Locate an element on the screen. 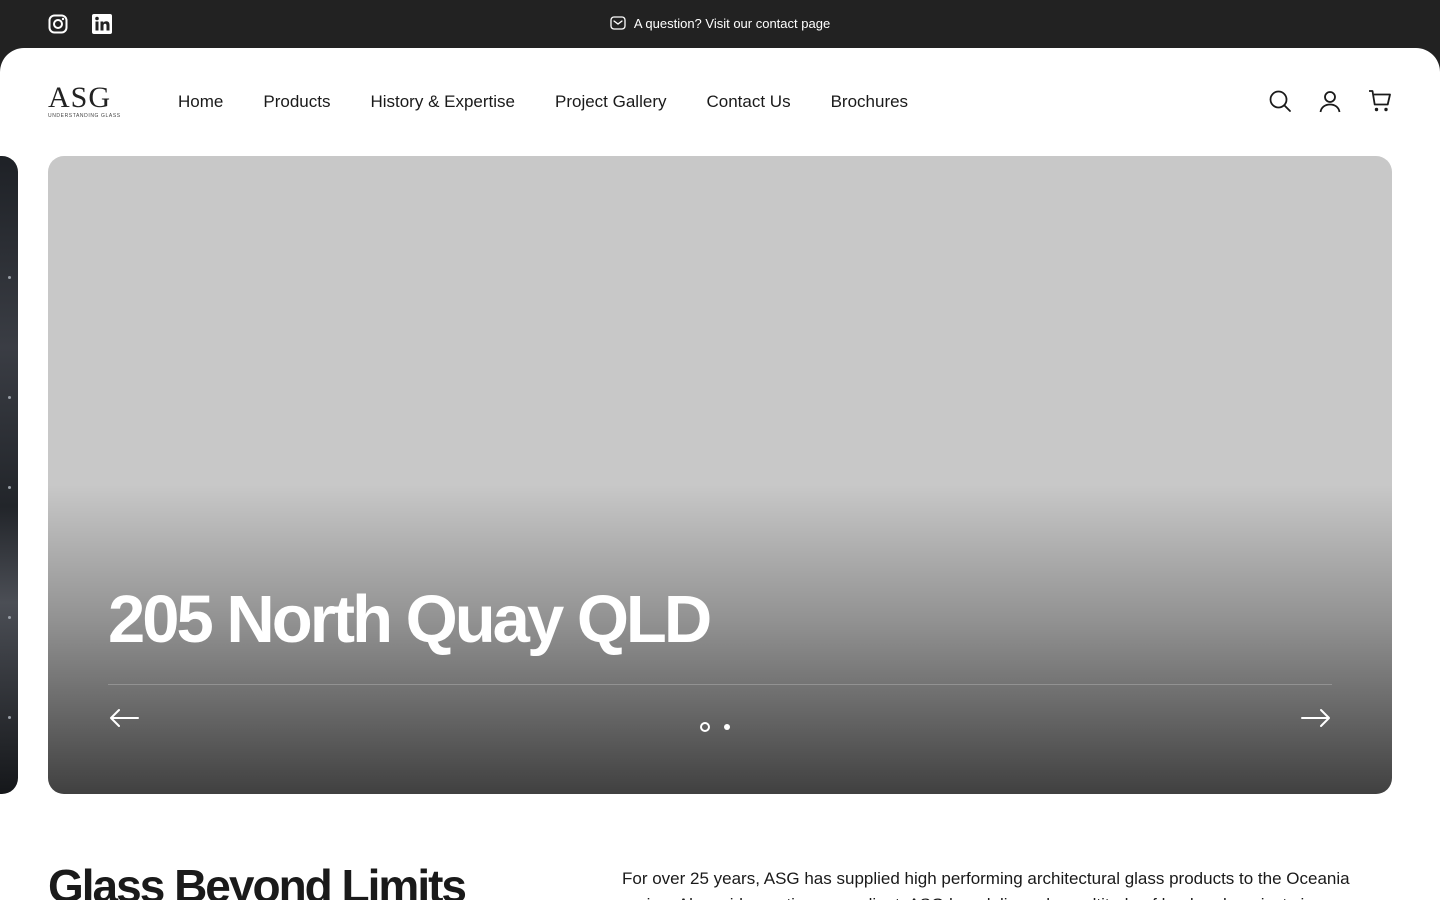 This screenshot has width=1440, height=900. announcement: A question? Visit our contact page is located at coordinates (720, 25).